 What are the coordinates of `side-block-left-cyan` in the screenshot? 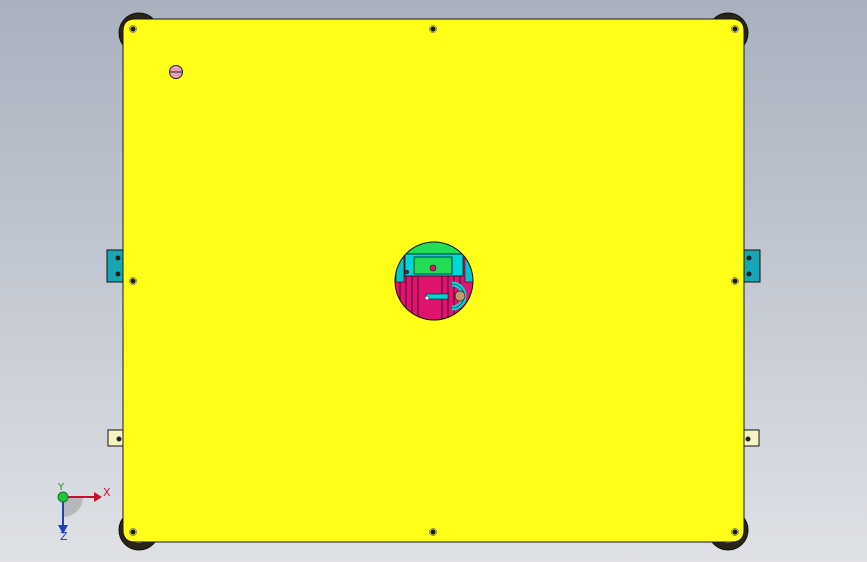 It's located at (116, 266).